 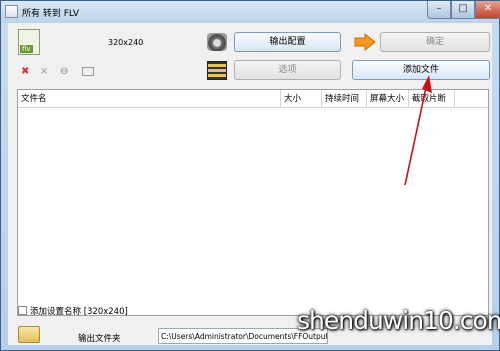 I want to click on watermark: shenduwin10.com, so click(x=398, y=320).